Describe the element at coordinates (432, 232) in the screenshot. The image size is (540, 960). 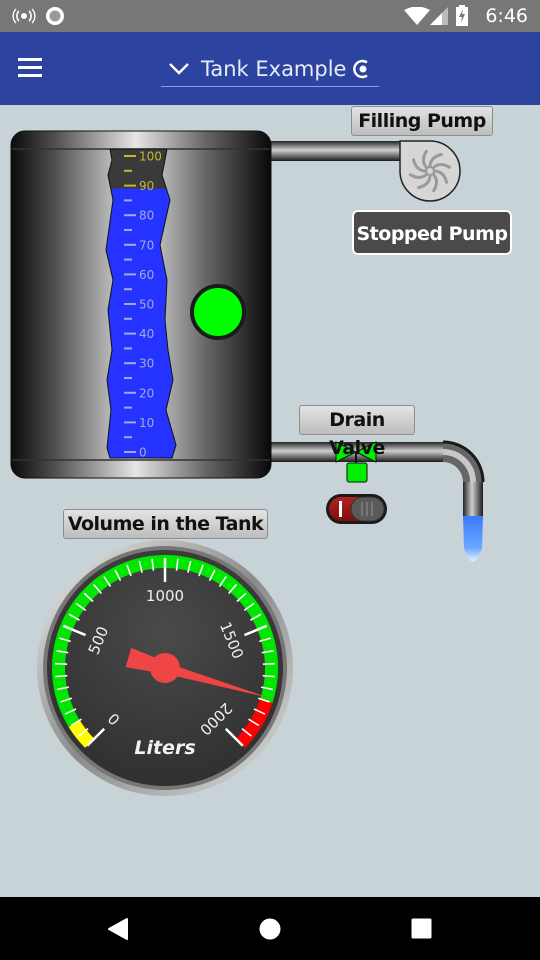
I see `pump-state-button: Stopped Pump` at that location.